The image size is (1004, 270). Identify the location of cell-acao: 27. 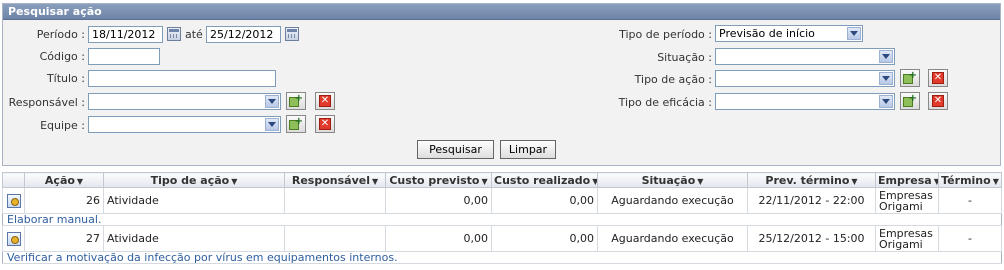
(64, 238).